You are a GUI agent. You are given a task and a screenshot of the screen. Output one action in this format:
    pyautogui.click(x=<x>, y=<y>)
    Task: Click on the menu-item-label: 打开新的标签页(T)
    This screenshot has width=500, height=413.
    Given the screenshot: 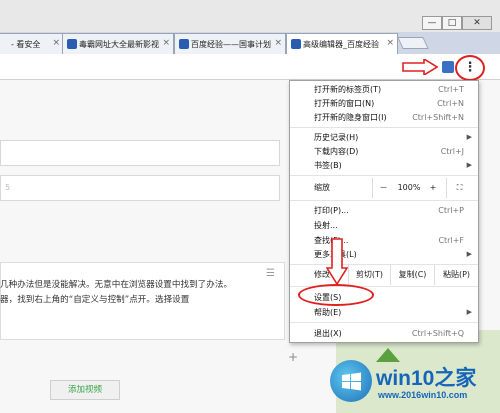 What is the action you would take?
    pyautogui.click(x=348, y=89)
    